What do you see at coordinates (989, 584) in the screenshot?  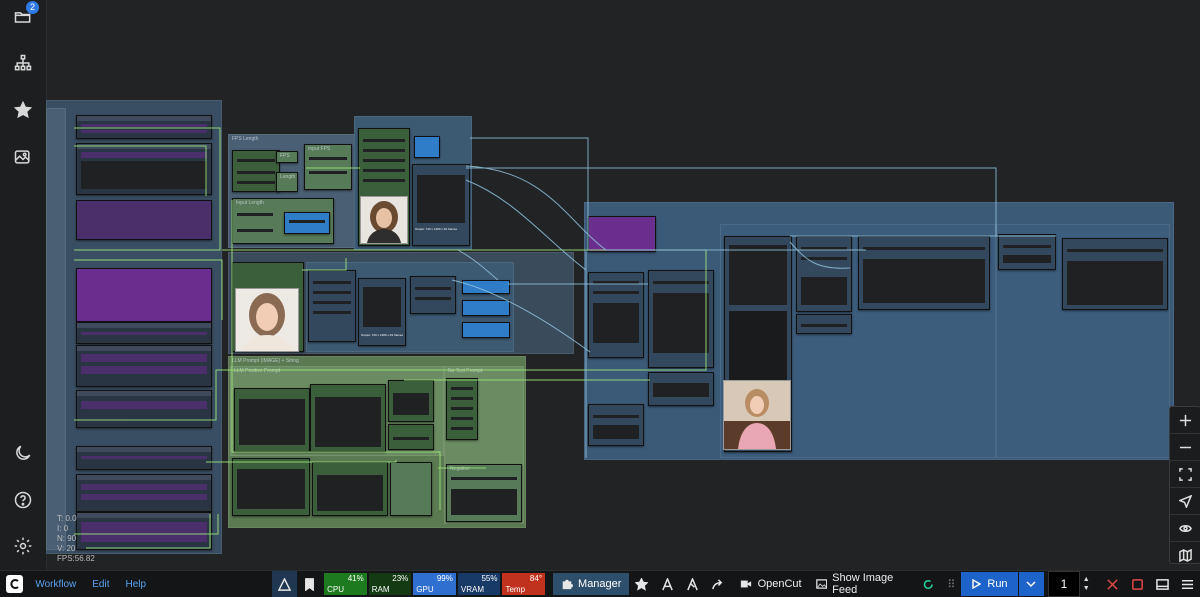 I see `run-button: Run` at bounding box center [989, 584].